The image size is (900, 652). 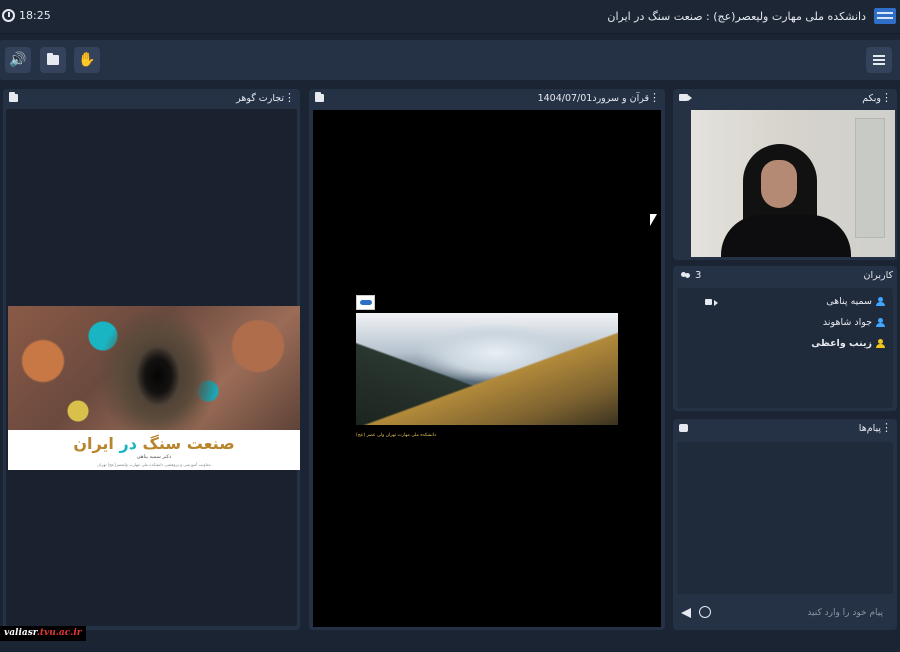 What do you see at coordinates (154, 457) in the screenshot?
I see `slide-author: دکتر سمیه پناهی` at bounding box center [154, 457].